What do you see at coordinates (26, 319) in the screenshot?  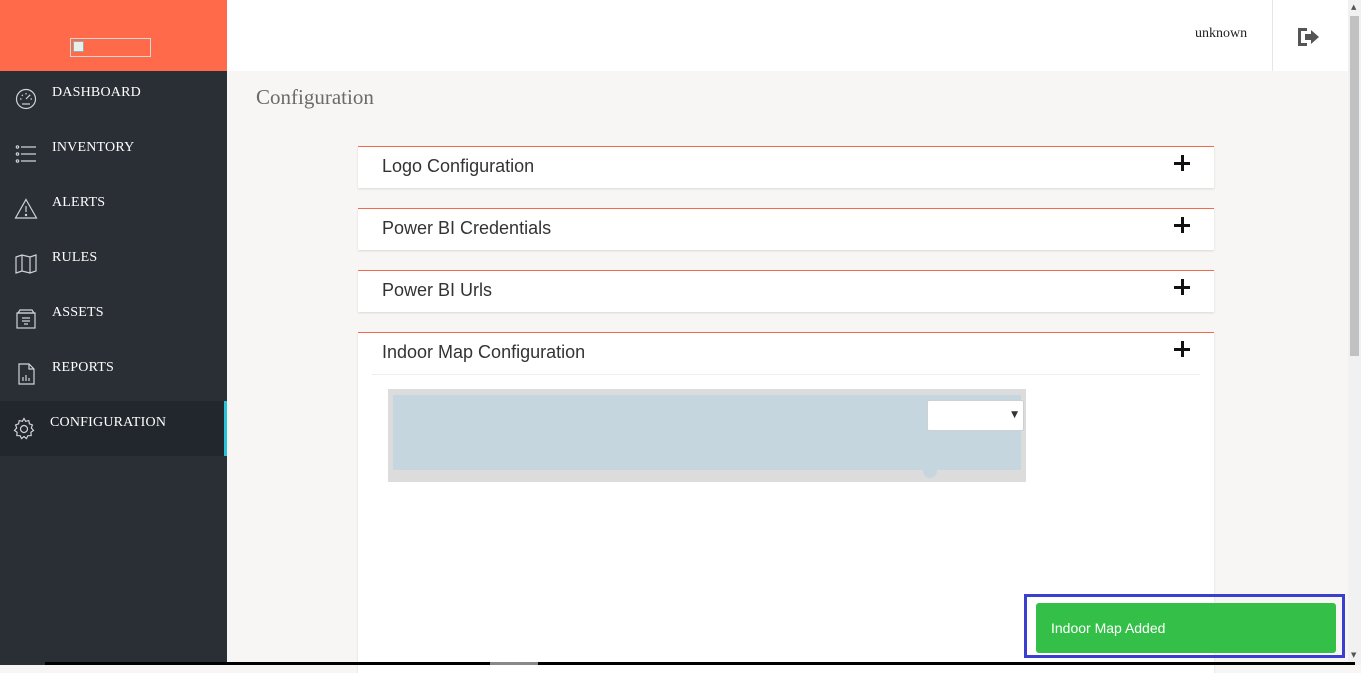 I see `archive-icon` at bounding box center [26, 319].